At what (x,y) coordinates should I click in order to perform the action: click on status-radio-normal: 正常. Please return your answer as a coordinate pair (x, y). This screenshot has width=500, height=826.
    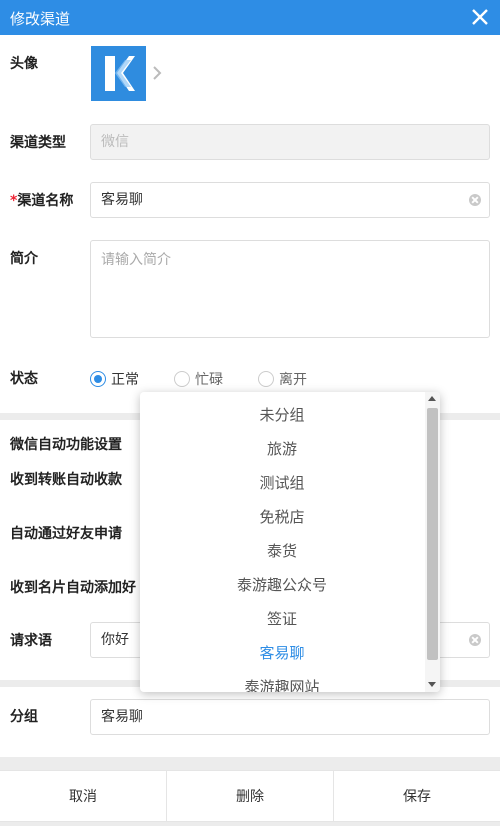
    Looking at the image, I should click on (114, 379).